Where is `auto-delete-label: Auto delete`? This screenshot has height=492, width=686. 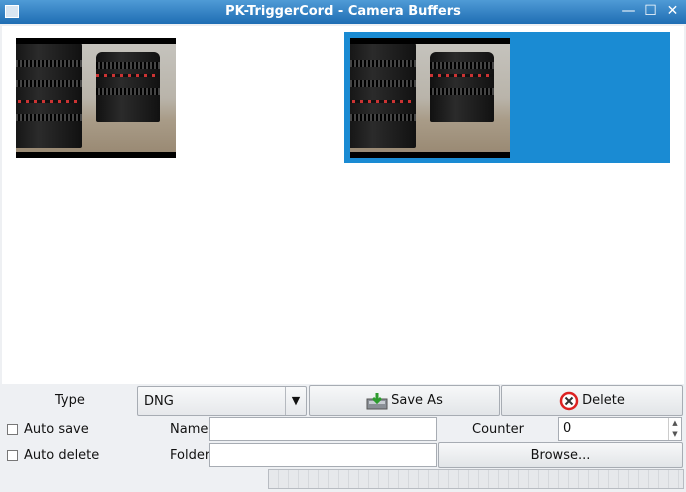 auto-delete-label: Auto delete is located at coordinates (62, 455).